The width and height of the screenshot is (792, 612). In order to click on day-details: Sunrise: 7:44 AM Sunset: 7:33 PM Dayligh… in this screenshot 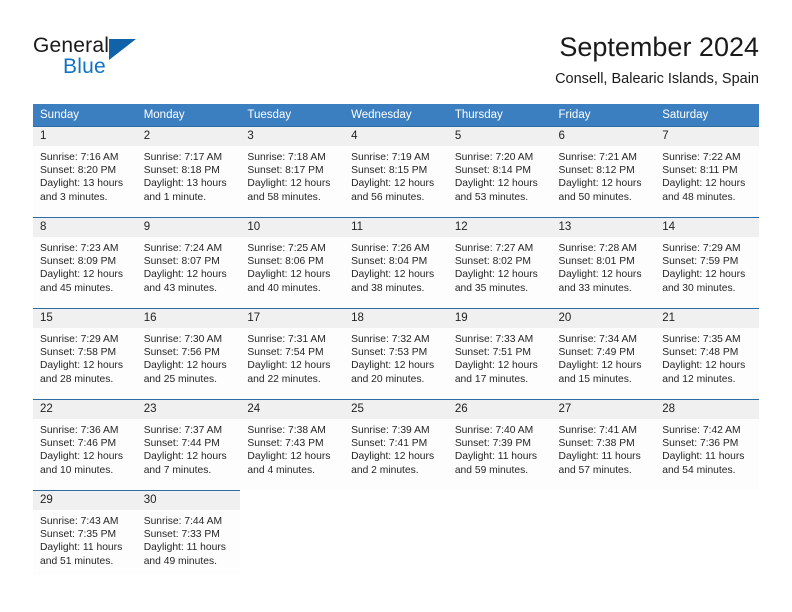, I will do `click(189, 539)`.